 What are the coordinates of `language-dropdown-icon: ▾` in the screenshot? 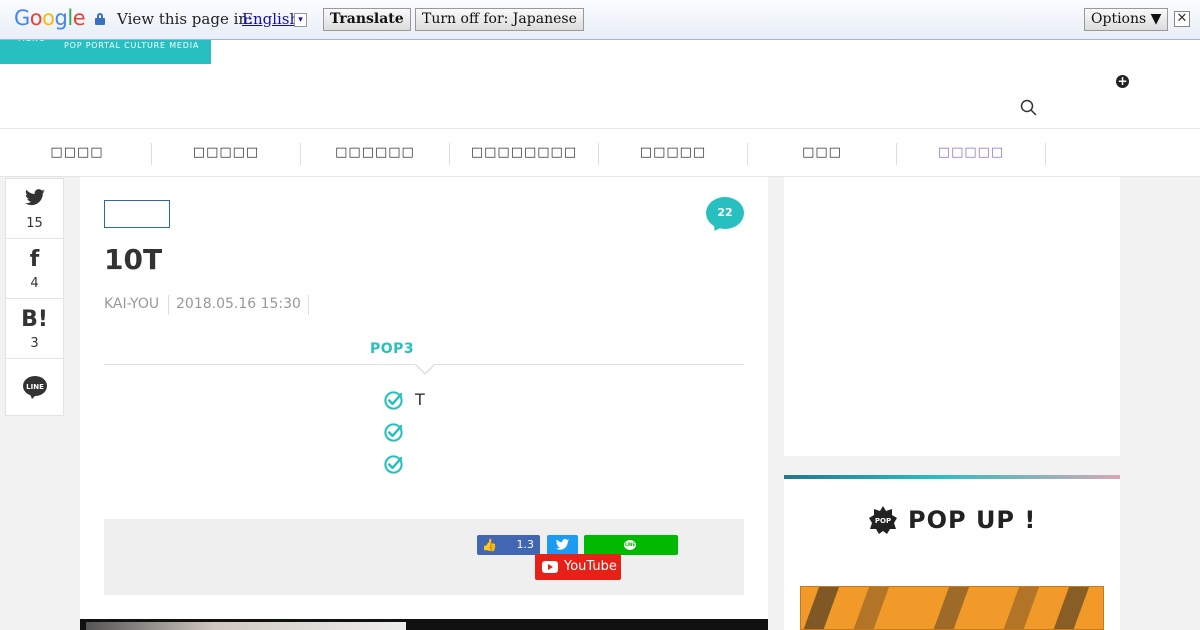 It's located at (300, 20).